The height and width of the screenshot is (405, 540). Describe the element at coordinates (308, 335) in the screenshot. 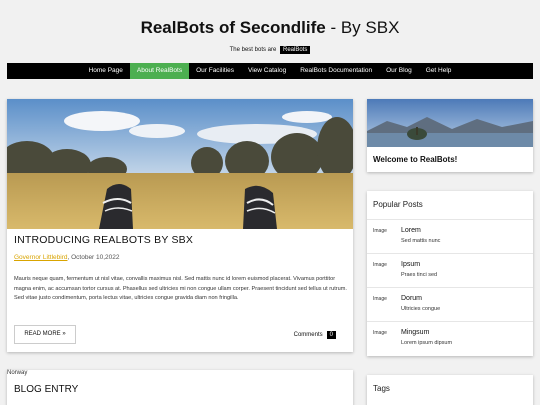

I see `comments-label: Comments` at that location.